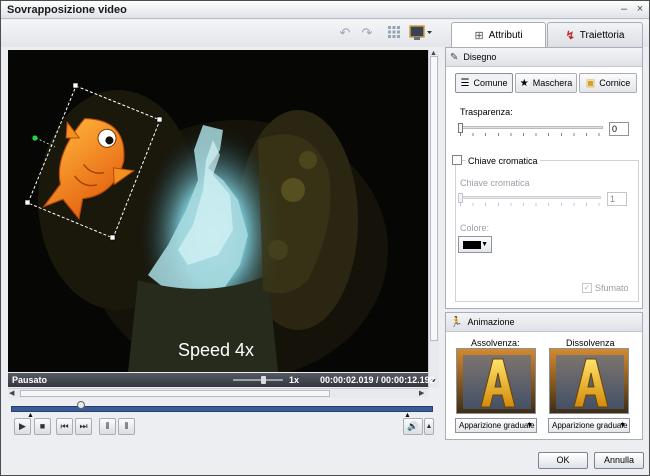 Image resolution: width=650 pixels, height=476 pixels. I want to click on fade-in-select: Apparizione graduale ▼, so click(496, 425).